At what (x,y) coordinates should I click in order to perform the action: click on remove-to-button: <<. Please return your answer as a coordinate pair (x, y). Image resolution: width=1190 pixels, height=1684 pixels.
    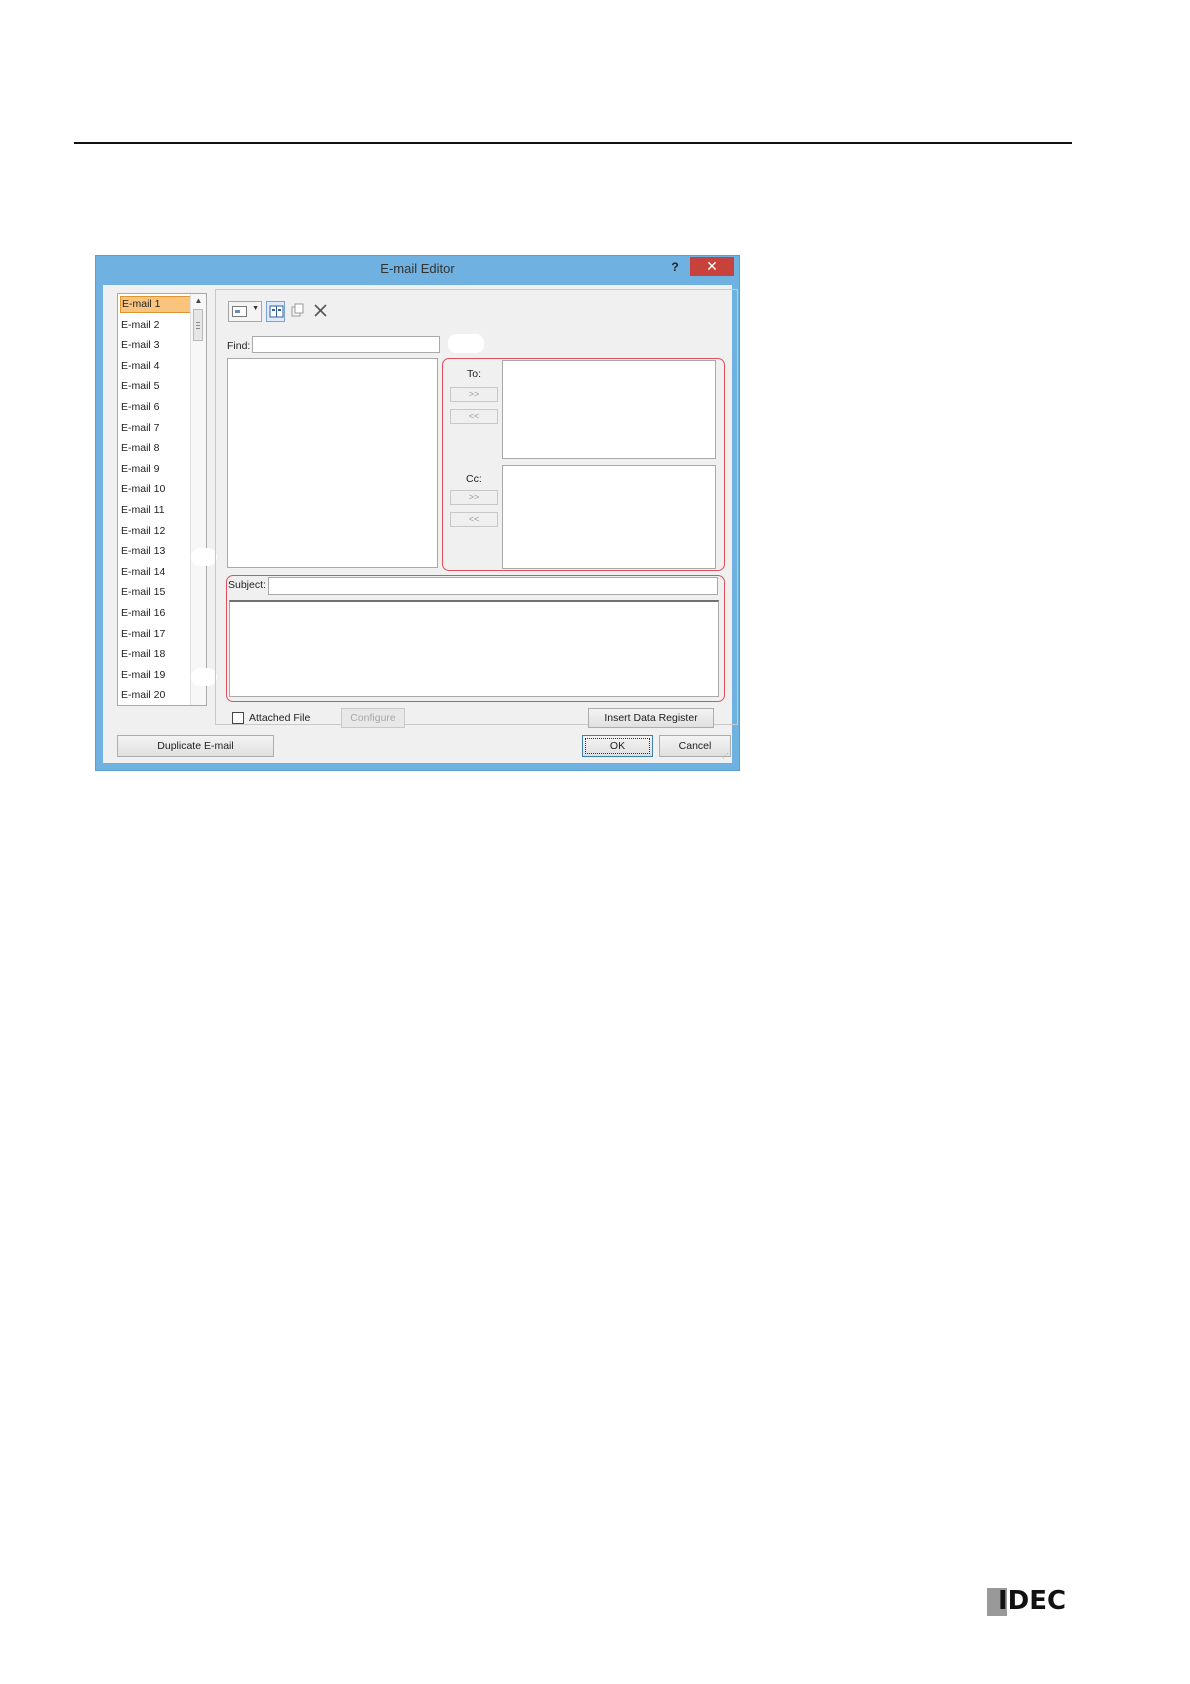
    Looking at the image, I should click on (474, 416).